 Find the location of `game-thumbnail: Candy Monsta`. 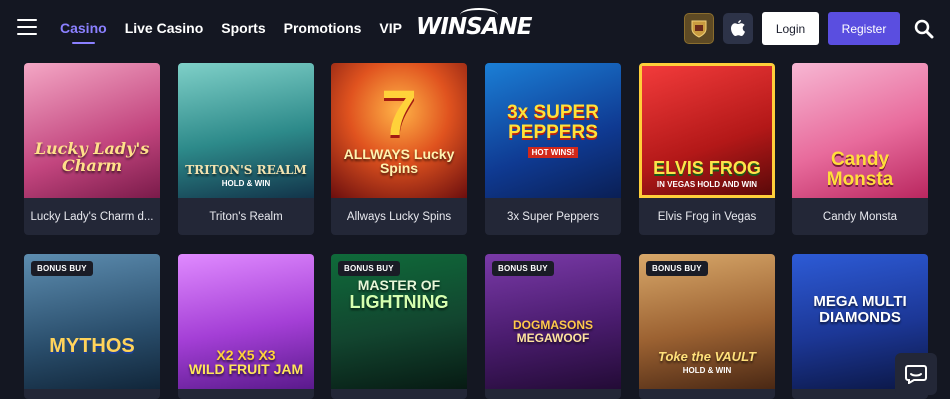

game-thumbnail: Candy Monsta is located at coordinates (860, 130).